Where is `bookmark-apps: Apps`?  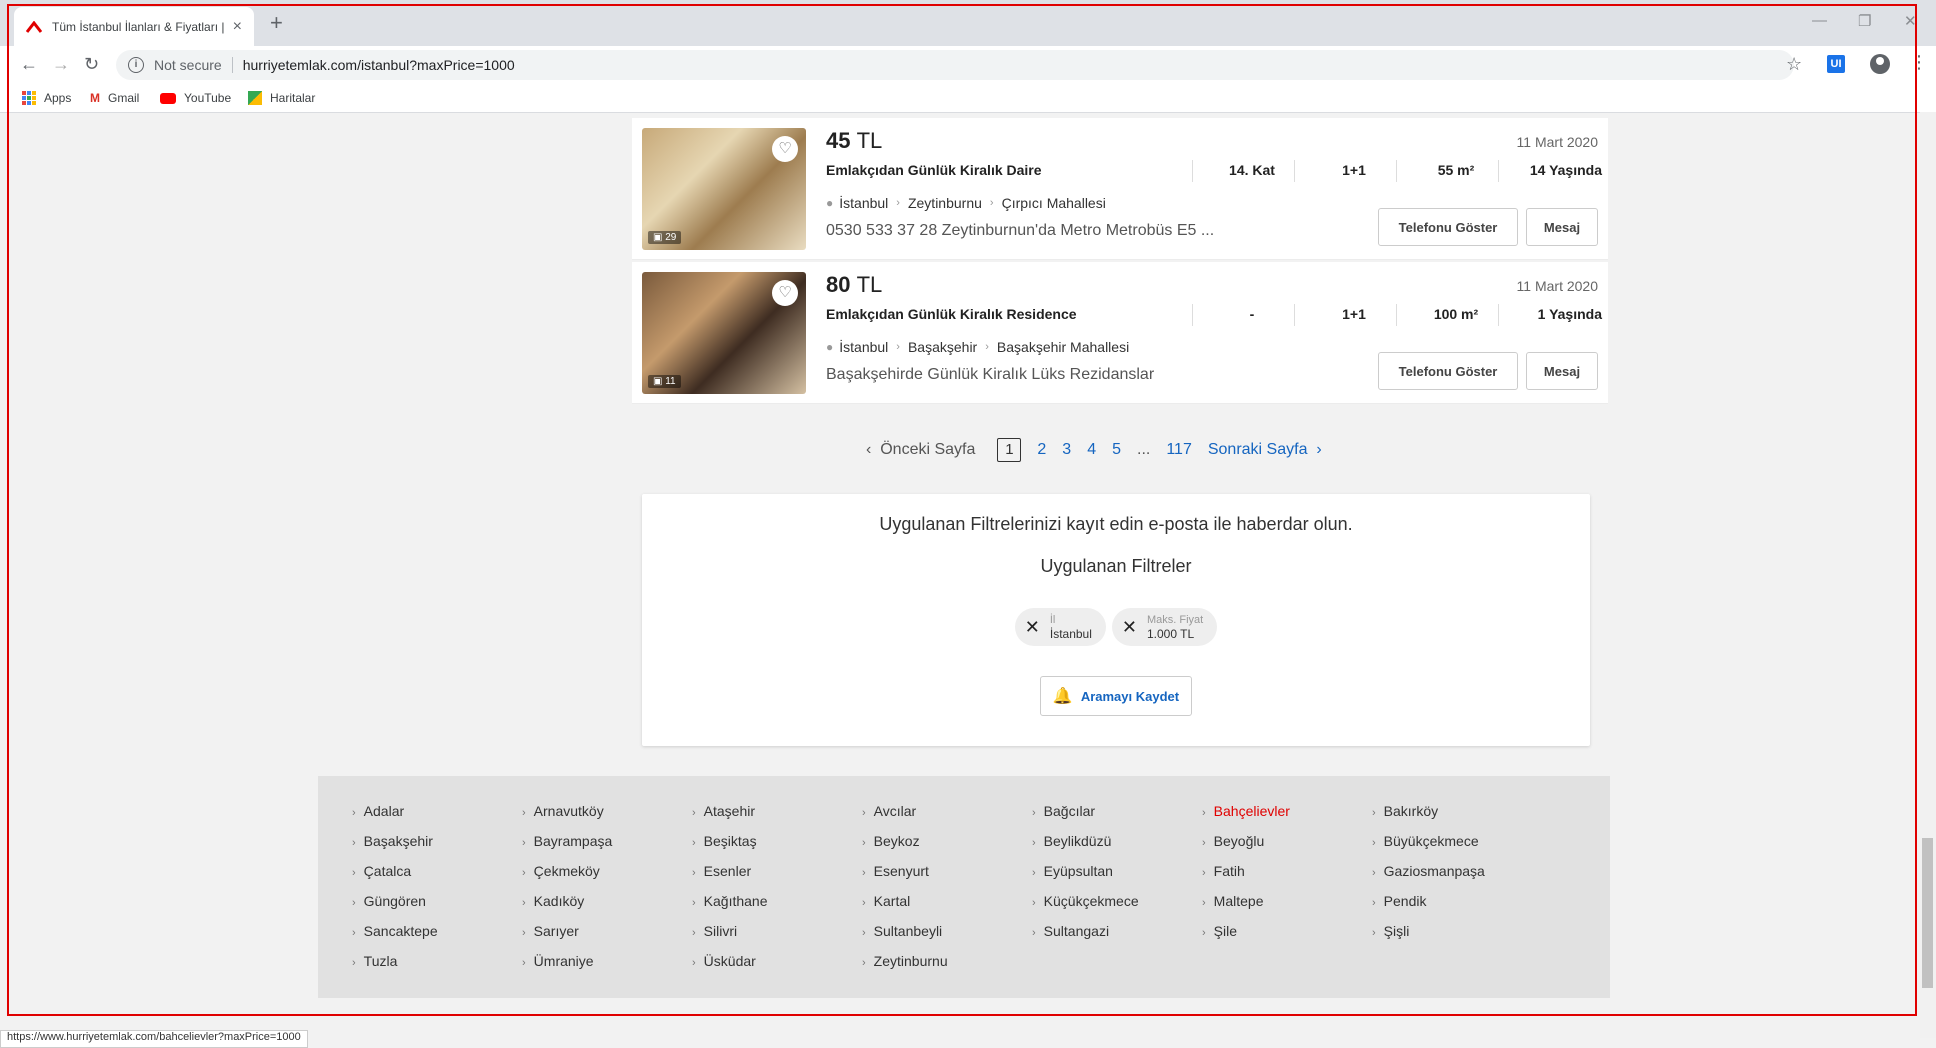 bookmark-apps: Apps is located at coordinates (46, 98).